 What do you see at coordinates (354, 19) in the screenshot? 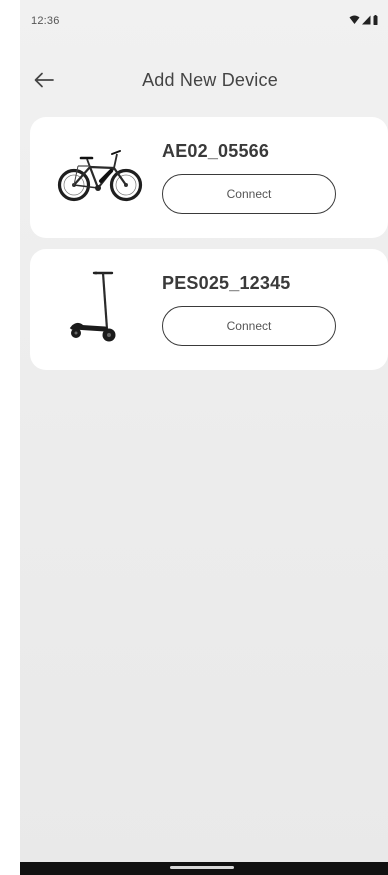
I see `wifi-icon` at bounding box center [354, 19].